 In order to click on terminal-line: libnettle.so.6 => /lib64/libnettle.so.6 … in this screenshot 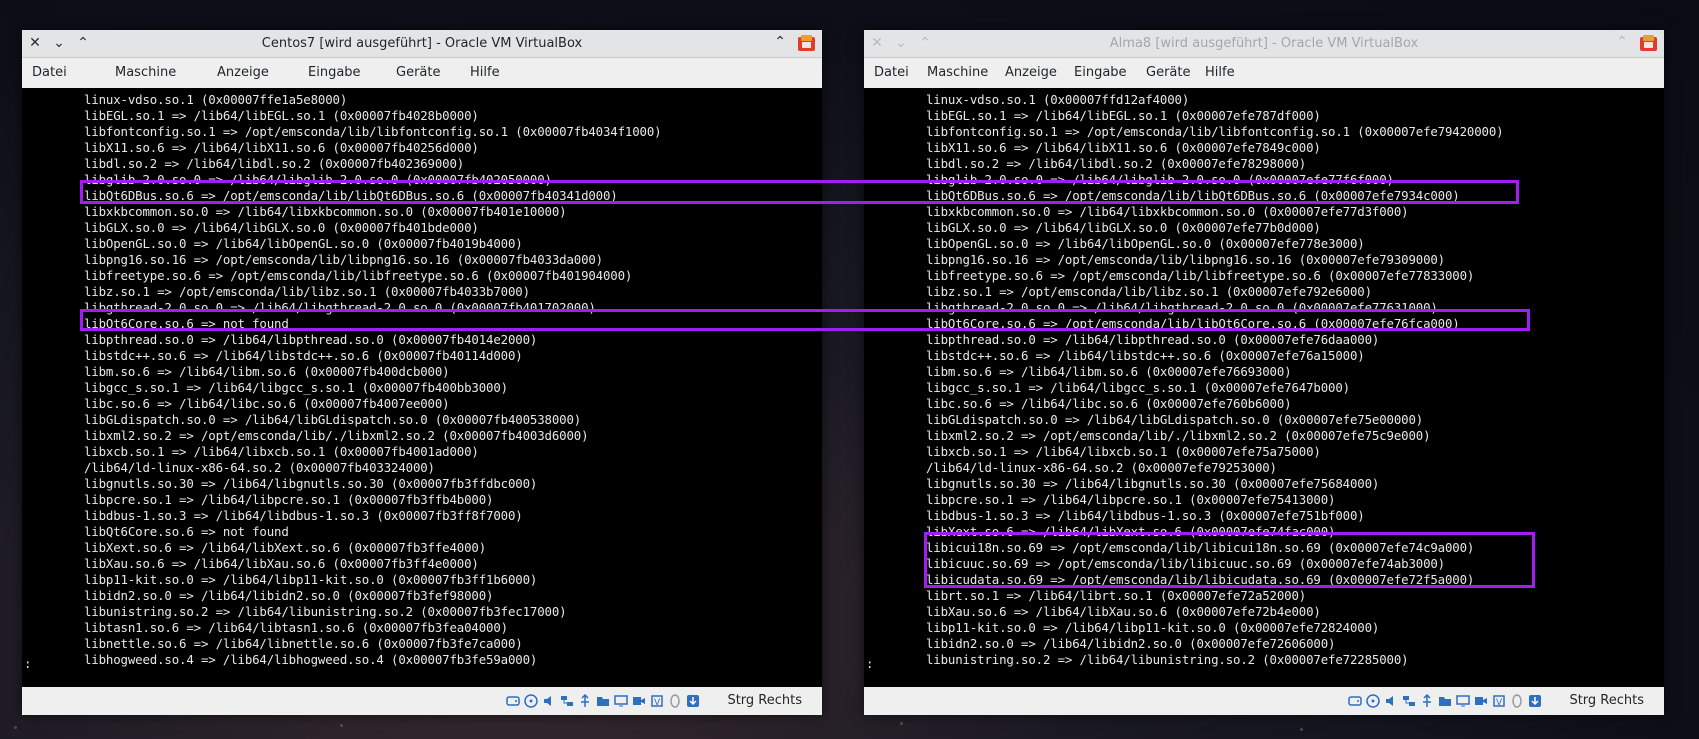, I will do `click(303, 643)`.